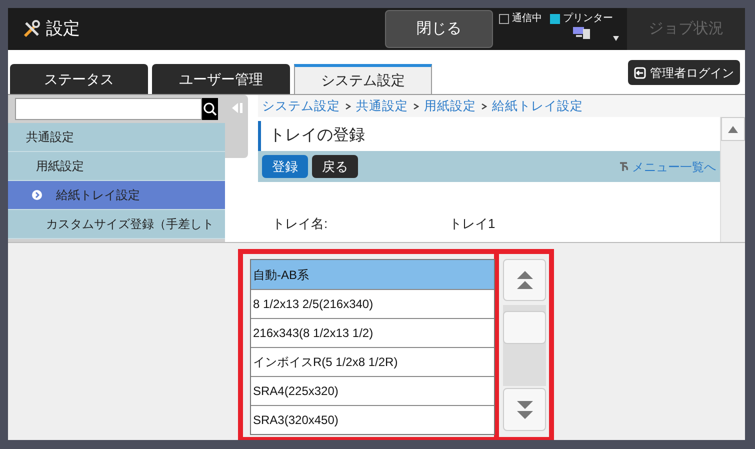  Describe the element at coordinates (439, 29) in the screenshot. I see `close-button: 閉じる` at that location.